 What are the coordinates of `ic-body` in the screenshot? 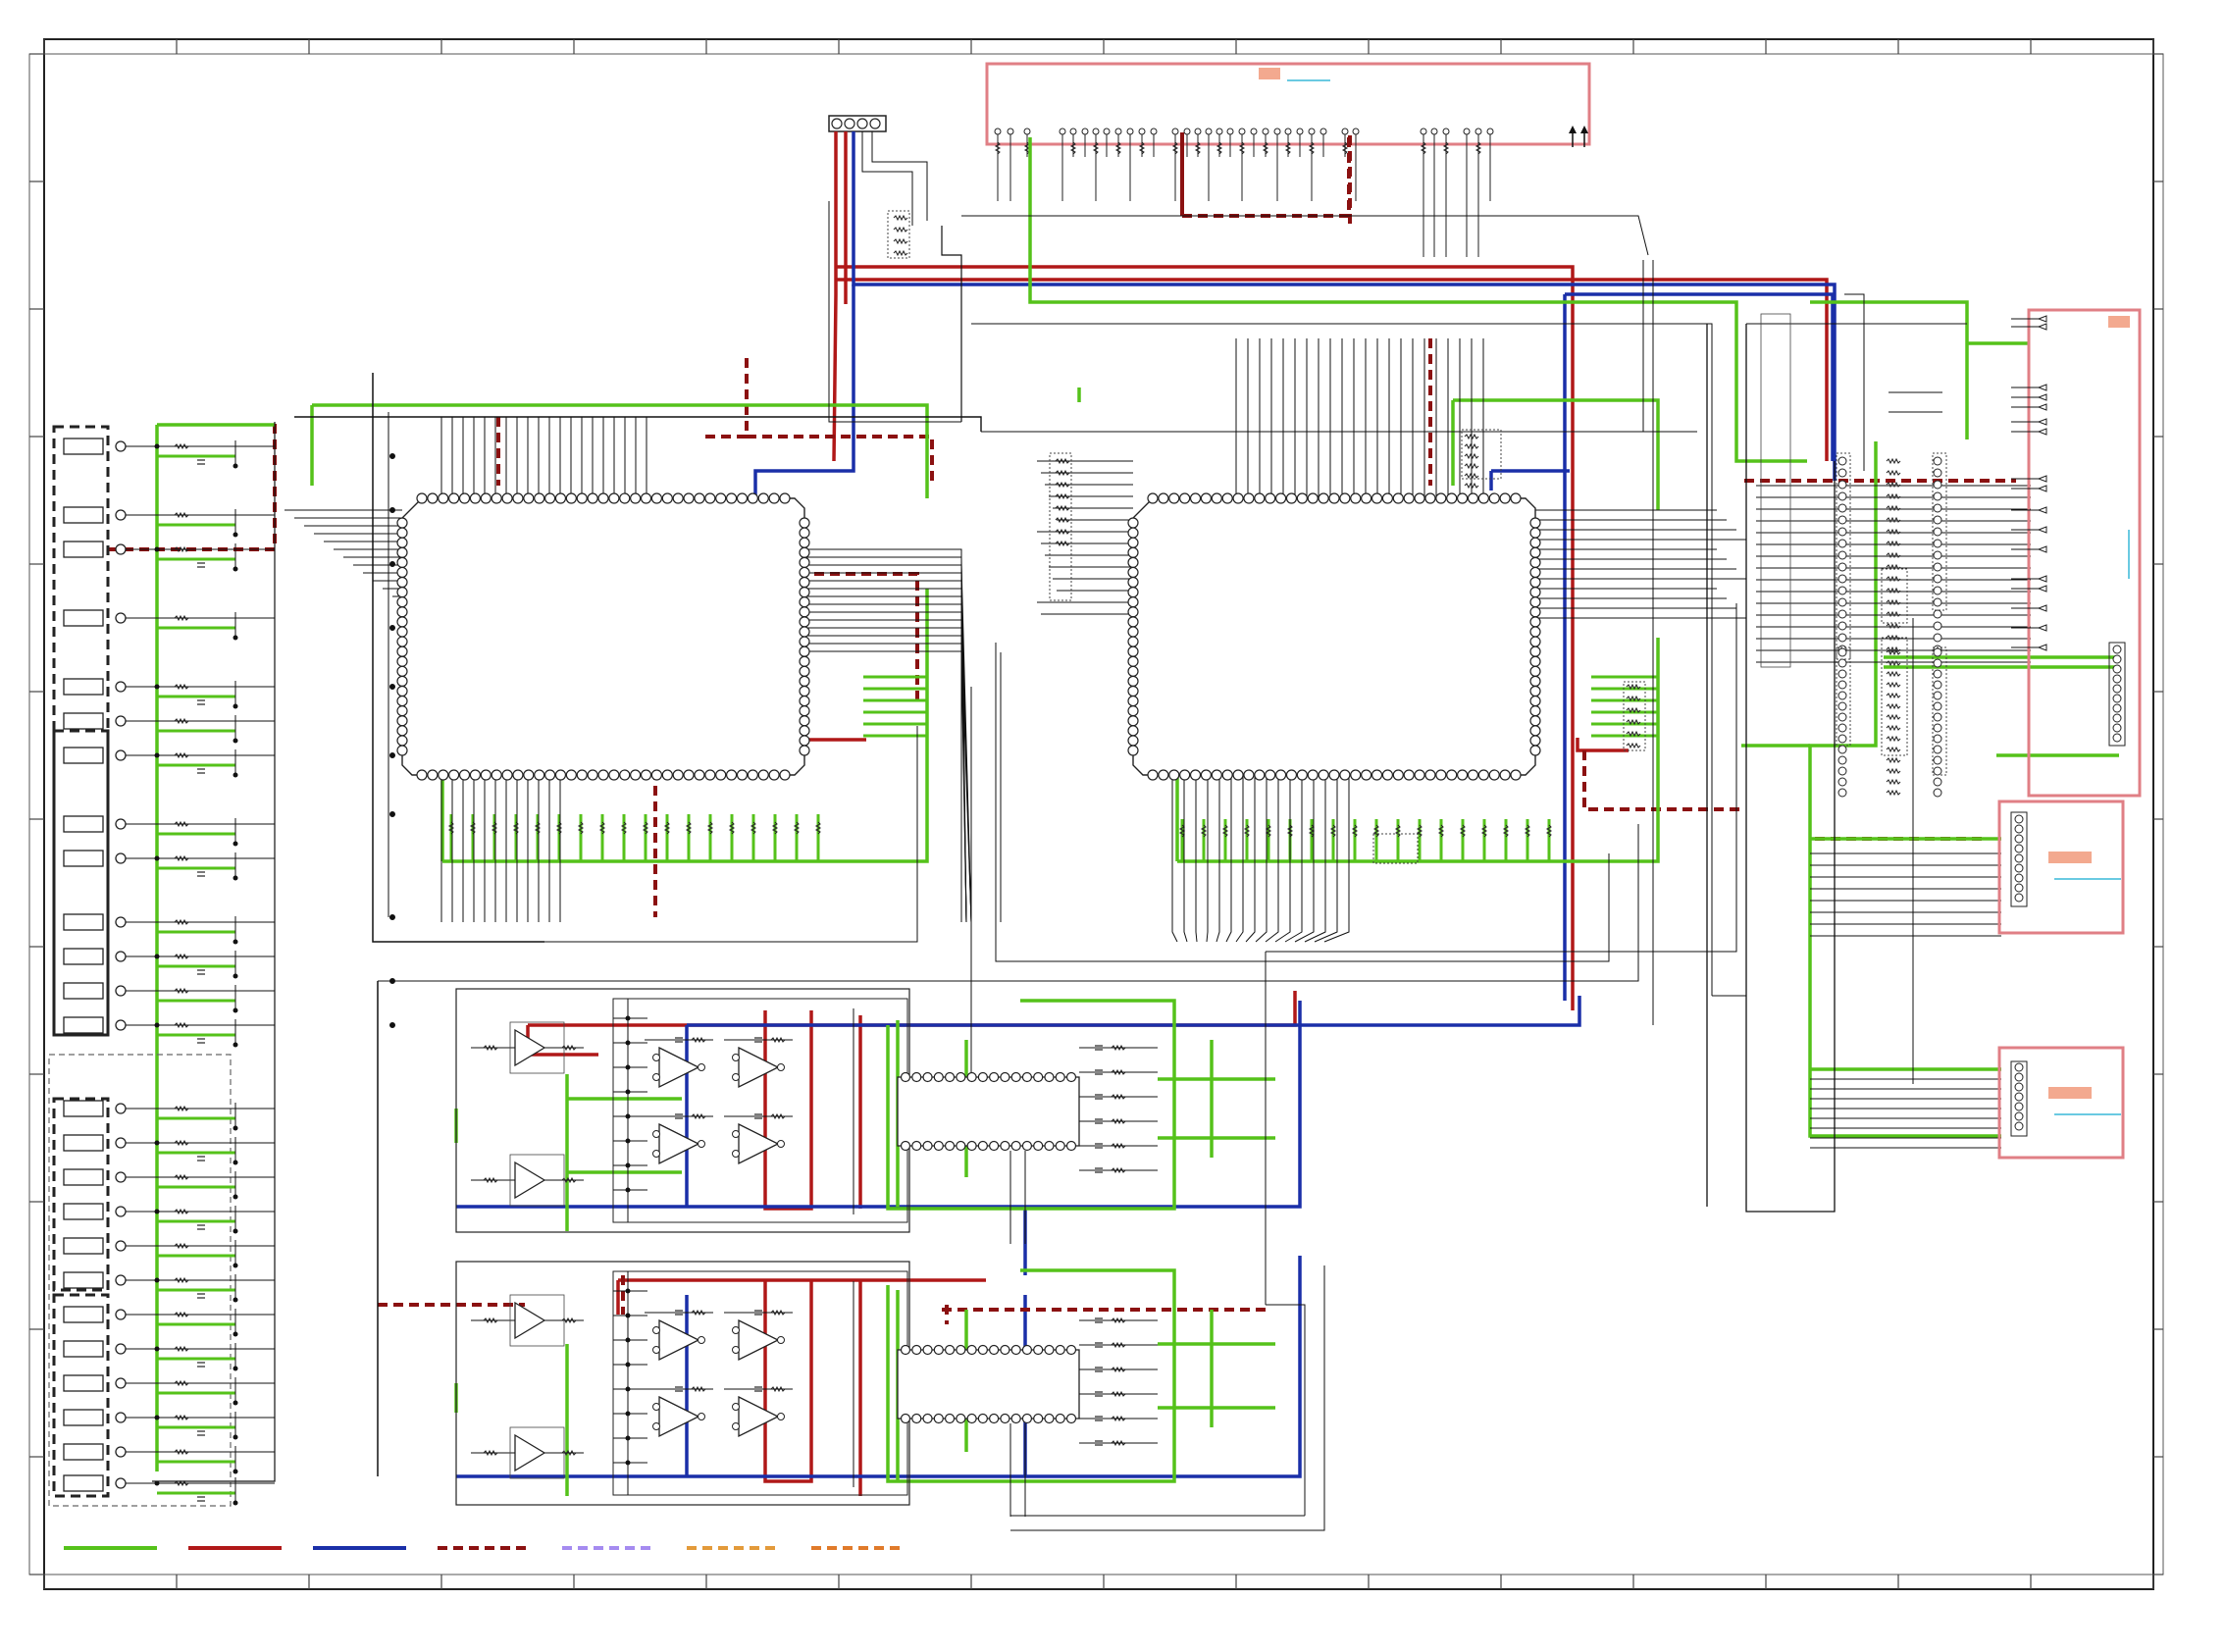 It's located at (603, 637).